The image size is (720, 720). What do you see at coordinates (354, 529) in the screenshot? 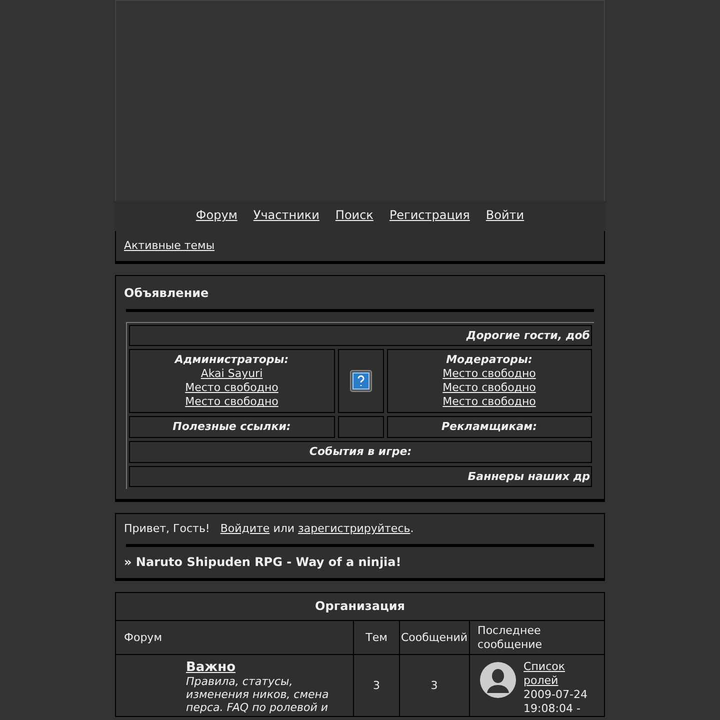
I see `register-link: зарегистрируйтесь` at bounding box center [354, 529].